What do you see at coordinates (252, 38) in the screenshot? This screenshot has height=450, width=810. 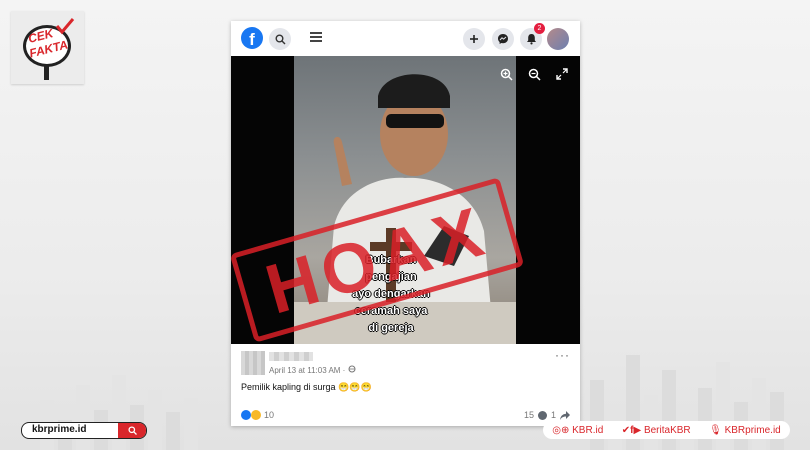 I see `facebook-logo-icon: f` at bounding box center [252, 38].